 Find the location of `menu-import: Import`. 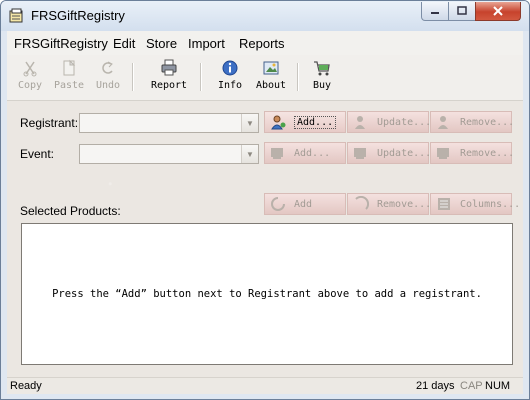

menu-import: Import is located at coordinates (206, 43).